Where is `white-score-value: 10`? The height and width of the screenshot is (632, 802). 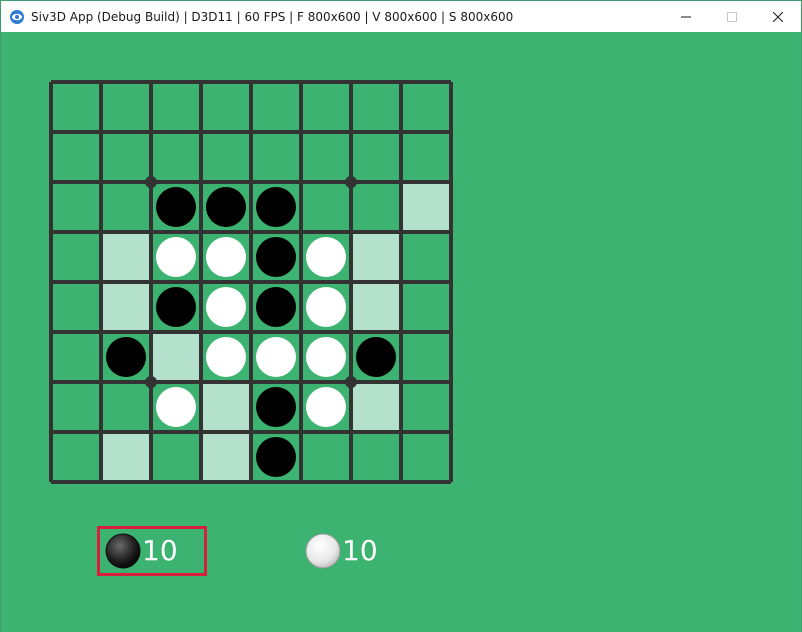
white-score-value: 10 is located at coordinates (360, 550).